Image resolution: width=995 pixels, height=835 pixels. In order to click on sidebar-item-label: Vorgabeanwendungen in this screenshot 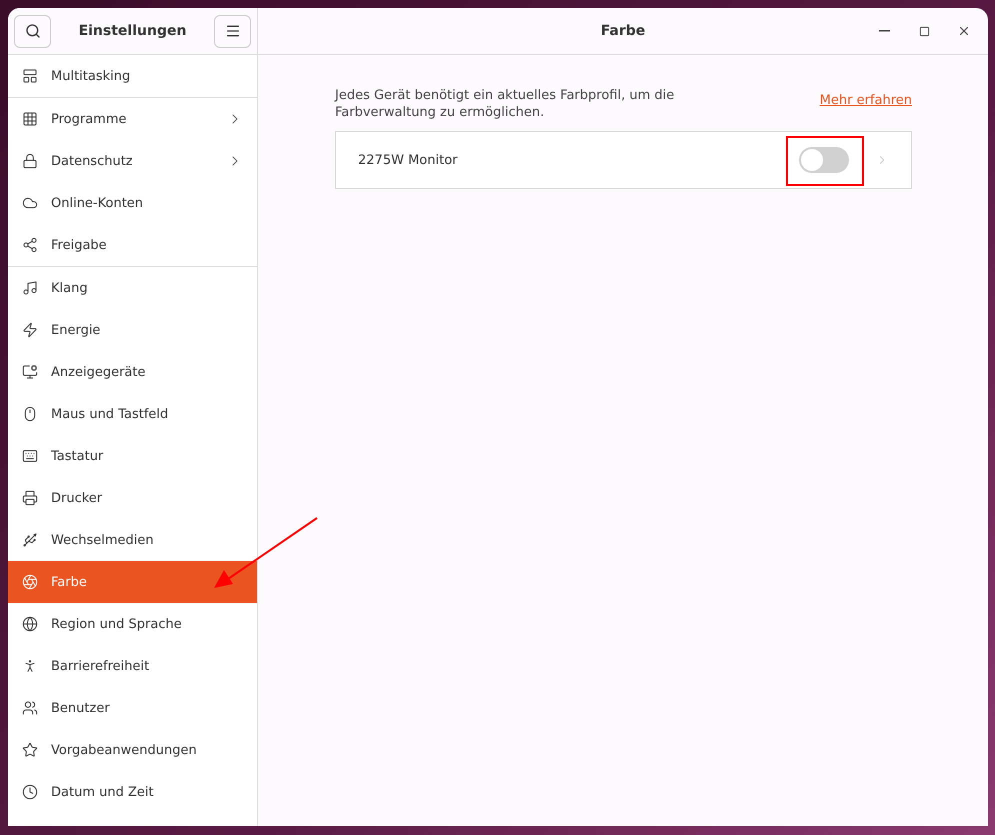, I will do `click(124, 750)`.